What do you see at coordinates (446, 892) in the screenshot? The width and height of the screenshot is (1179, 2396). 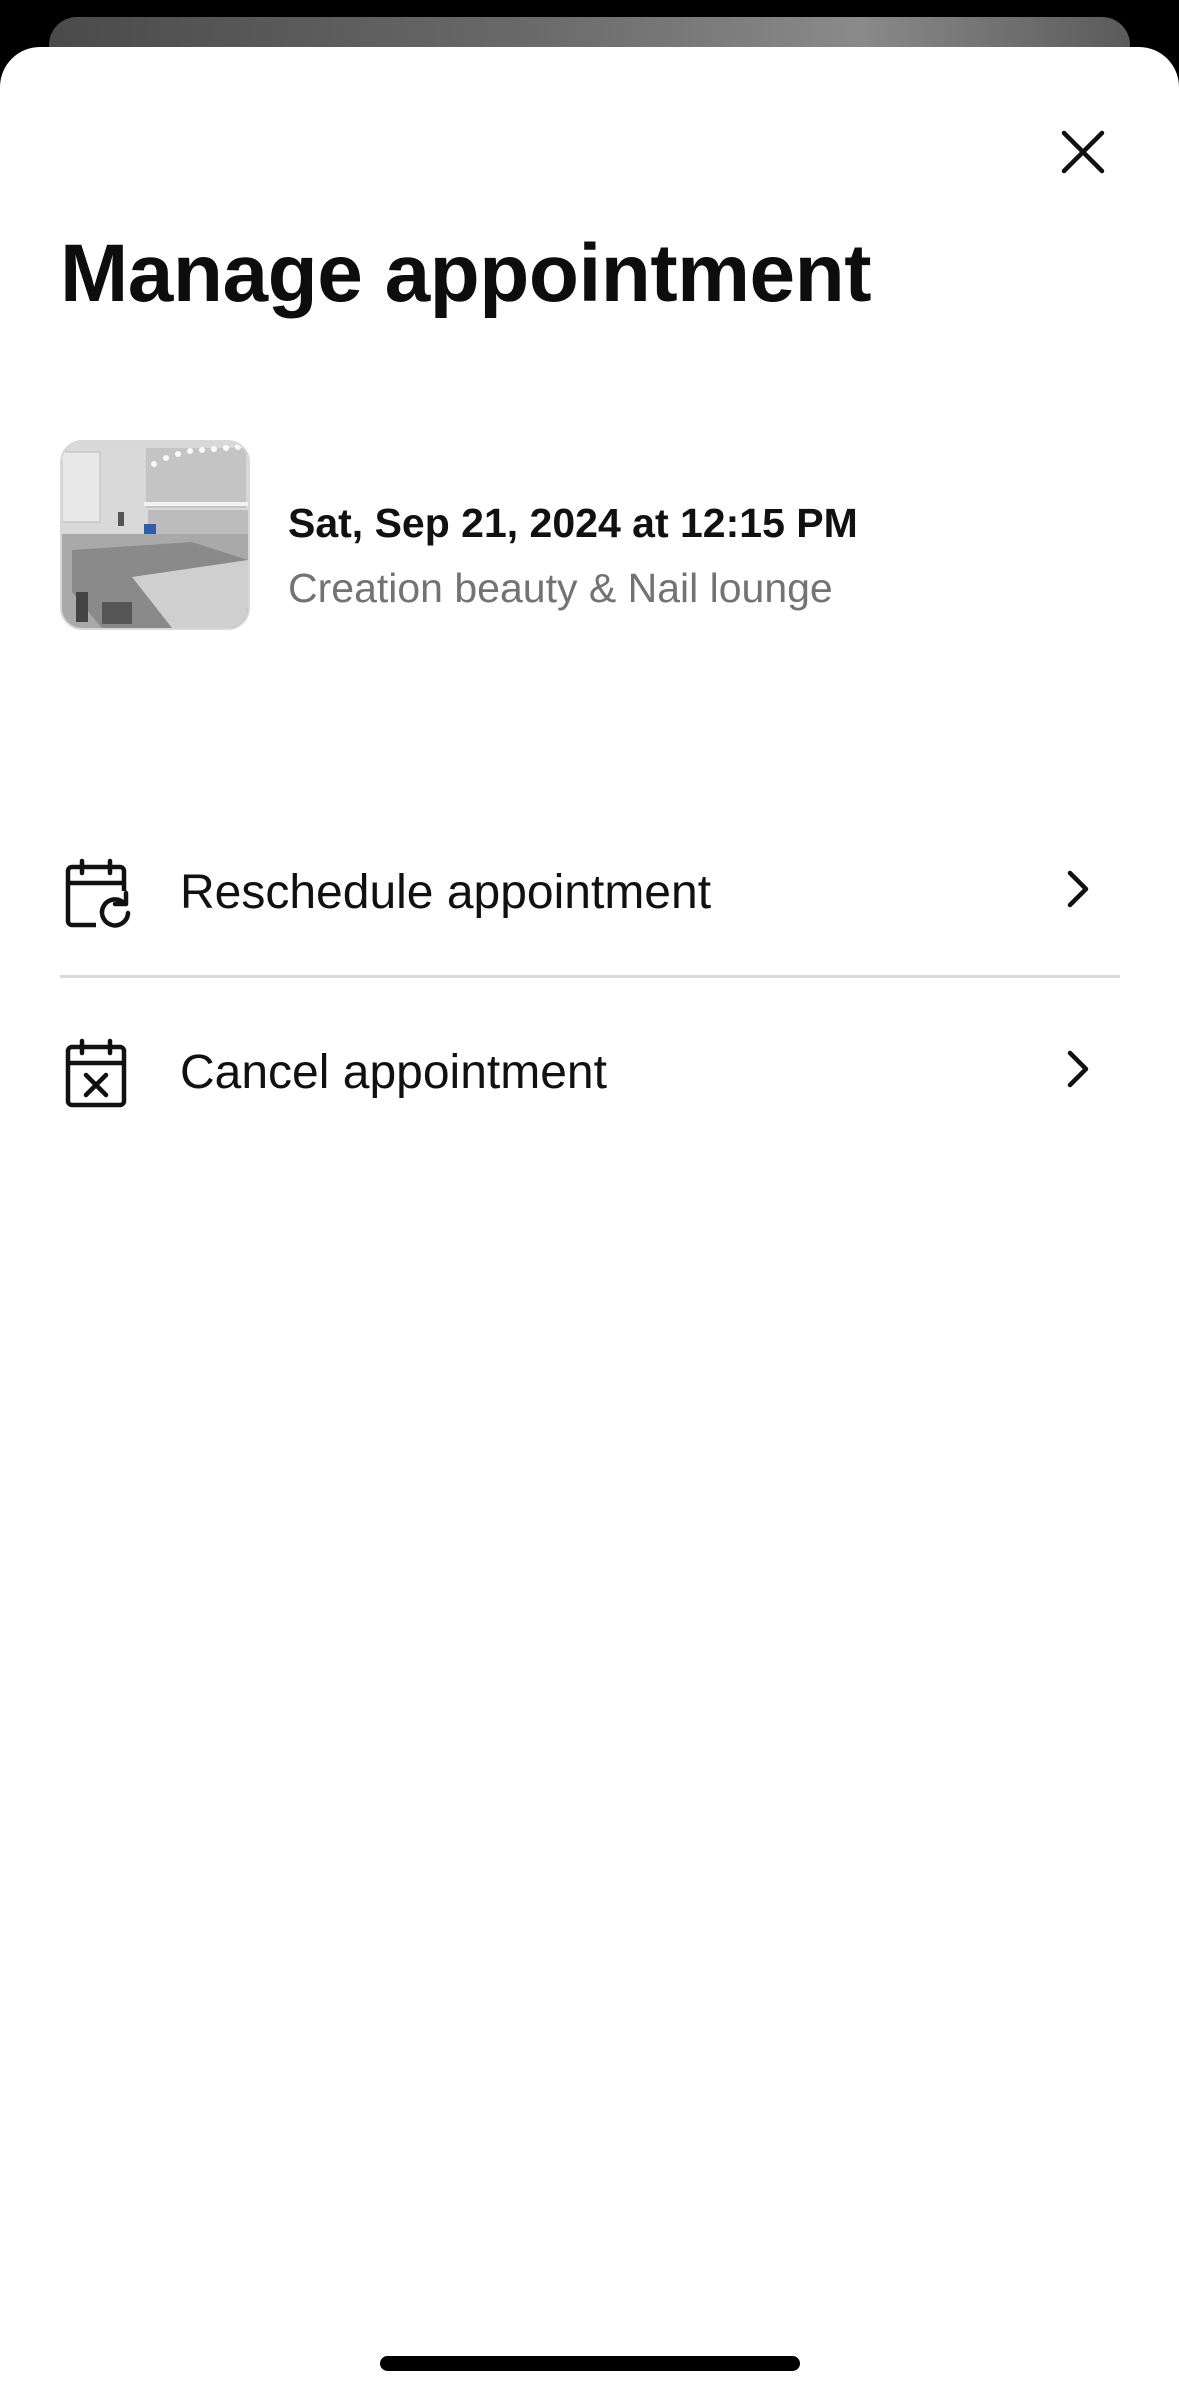 I see `reschedule-appointment-label: Reschedule appointment` at bounding box center [446, 892].